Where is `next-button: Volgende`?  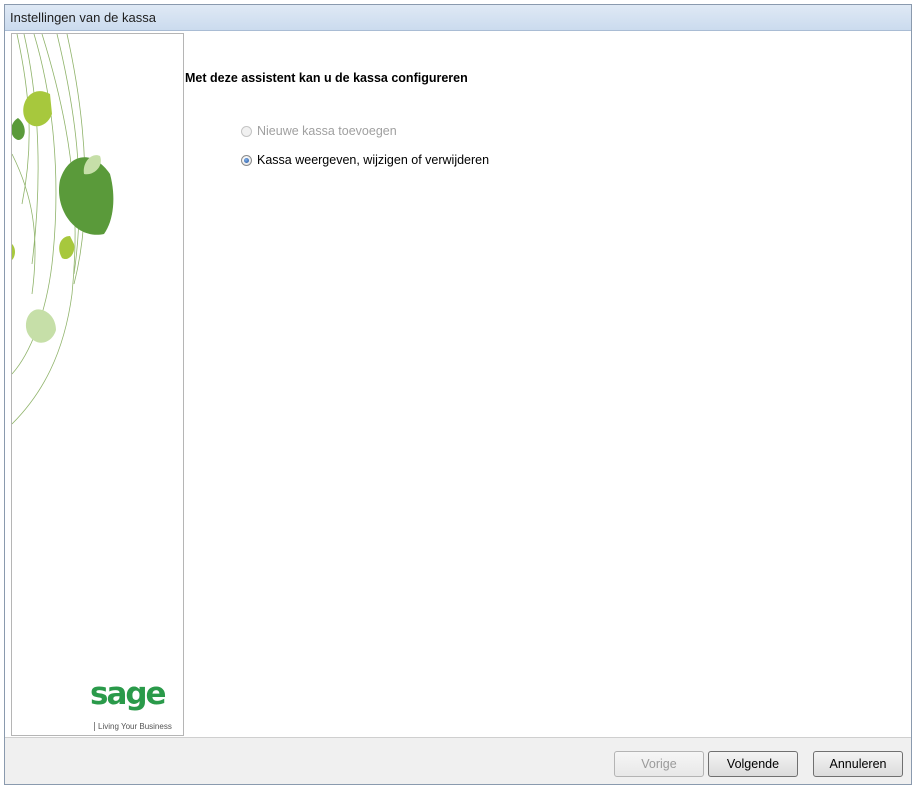
next-button: Volgende is located at coordinates (753, 764).